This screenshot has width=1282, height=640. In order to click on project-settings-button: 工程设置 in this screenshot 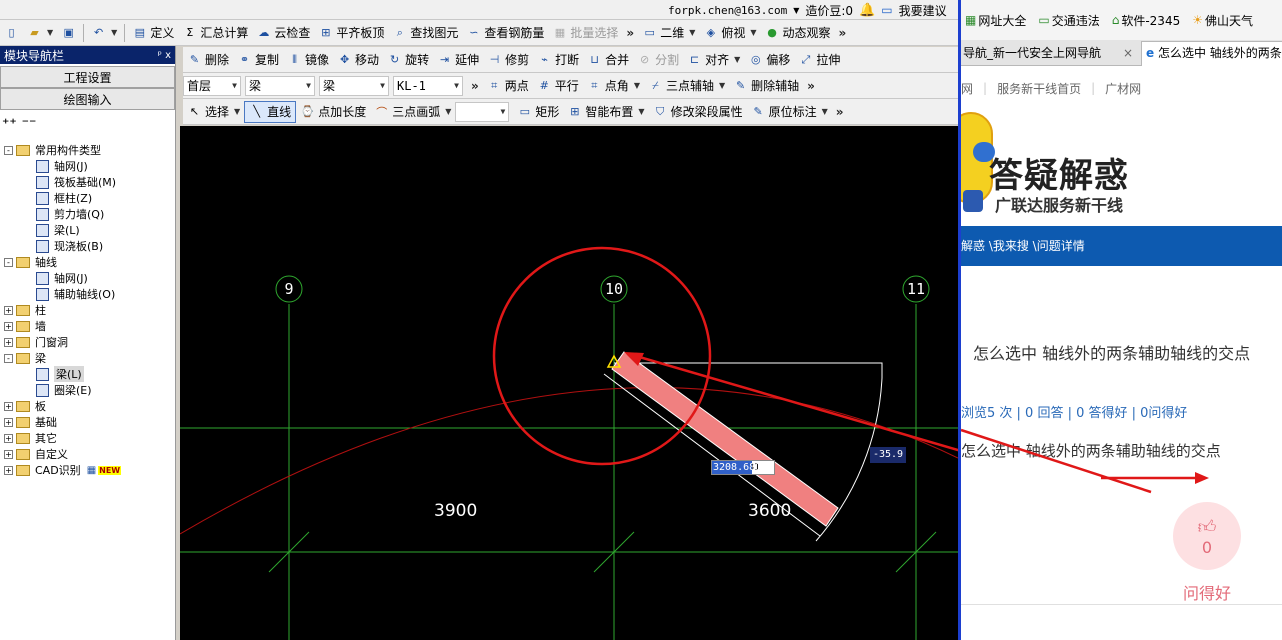, I will do `click(87, 77)`.